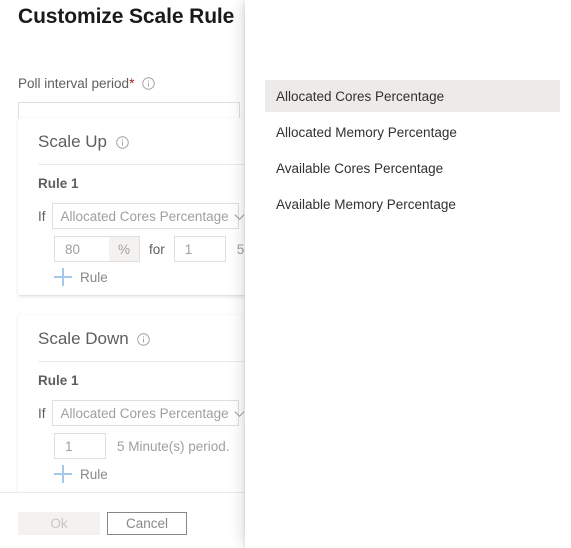  What do you see at coordinates (132, 83) in the screenshot?
I see `required-marker: *` at bounding box center [132, 83].